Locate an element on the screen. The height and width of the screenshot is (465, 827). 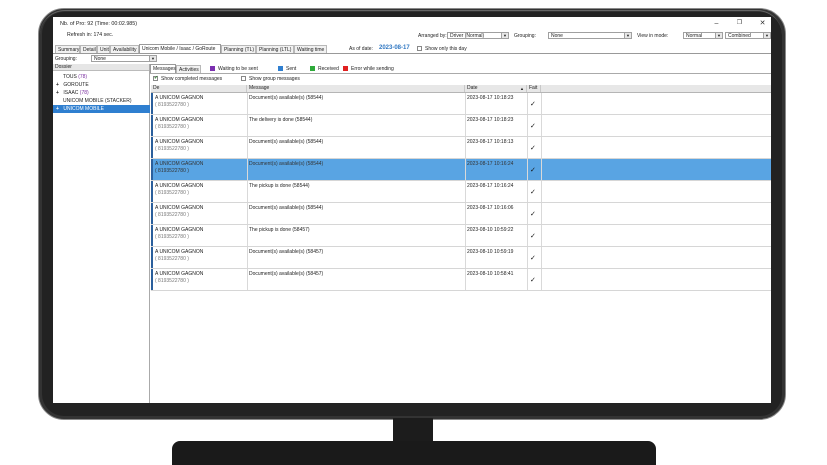
legend-label: Error while sending is located at coordinates (372, 69).